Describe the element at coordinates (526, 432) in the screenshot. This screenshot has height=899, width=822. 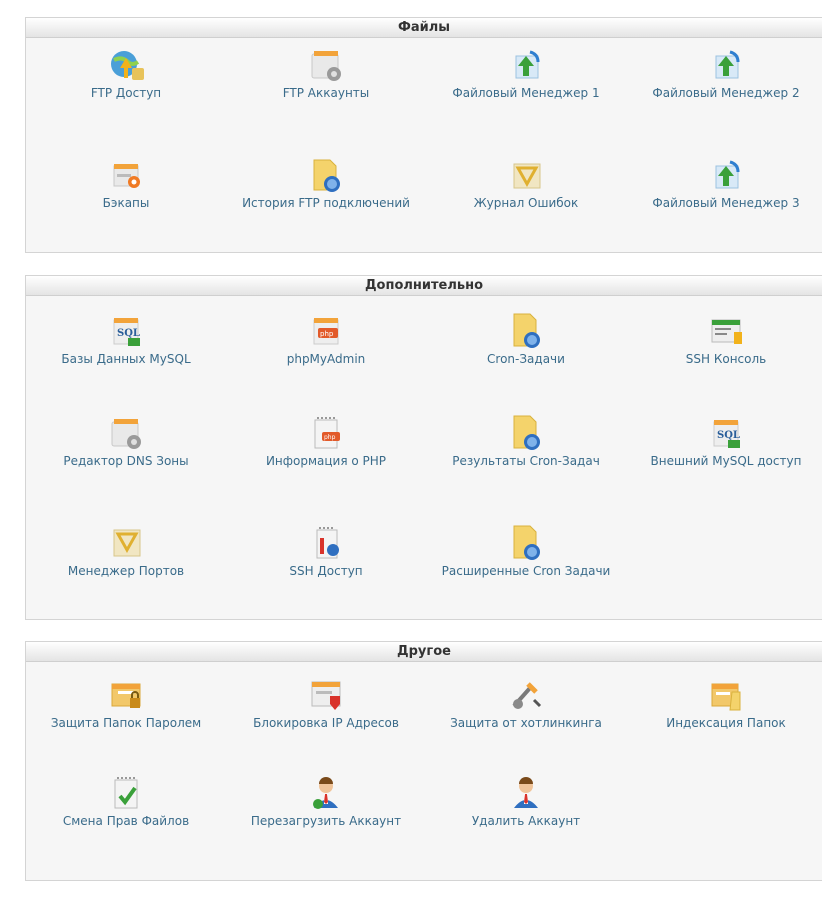
I see `cron-results-icon` at that location.